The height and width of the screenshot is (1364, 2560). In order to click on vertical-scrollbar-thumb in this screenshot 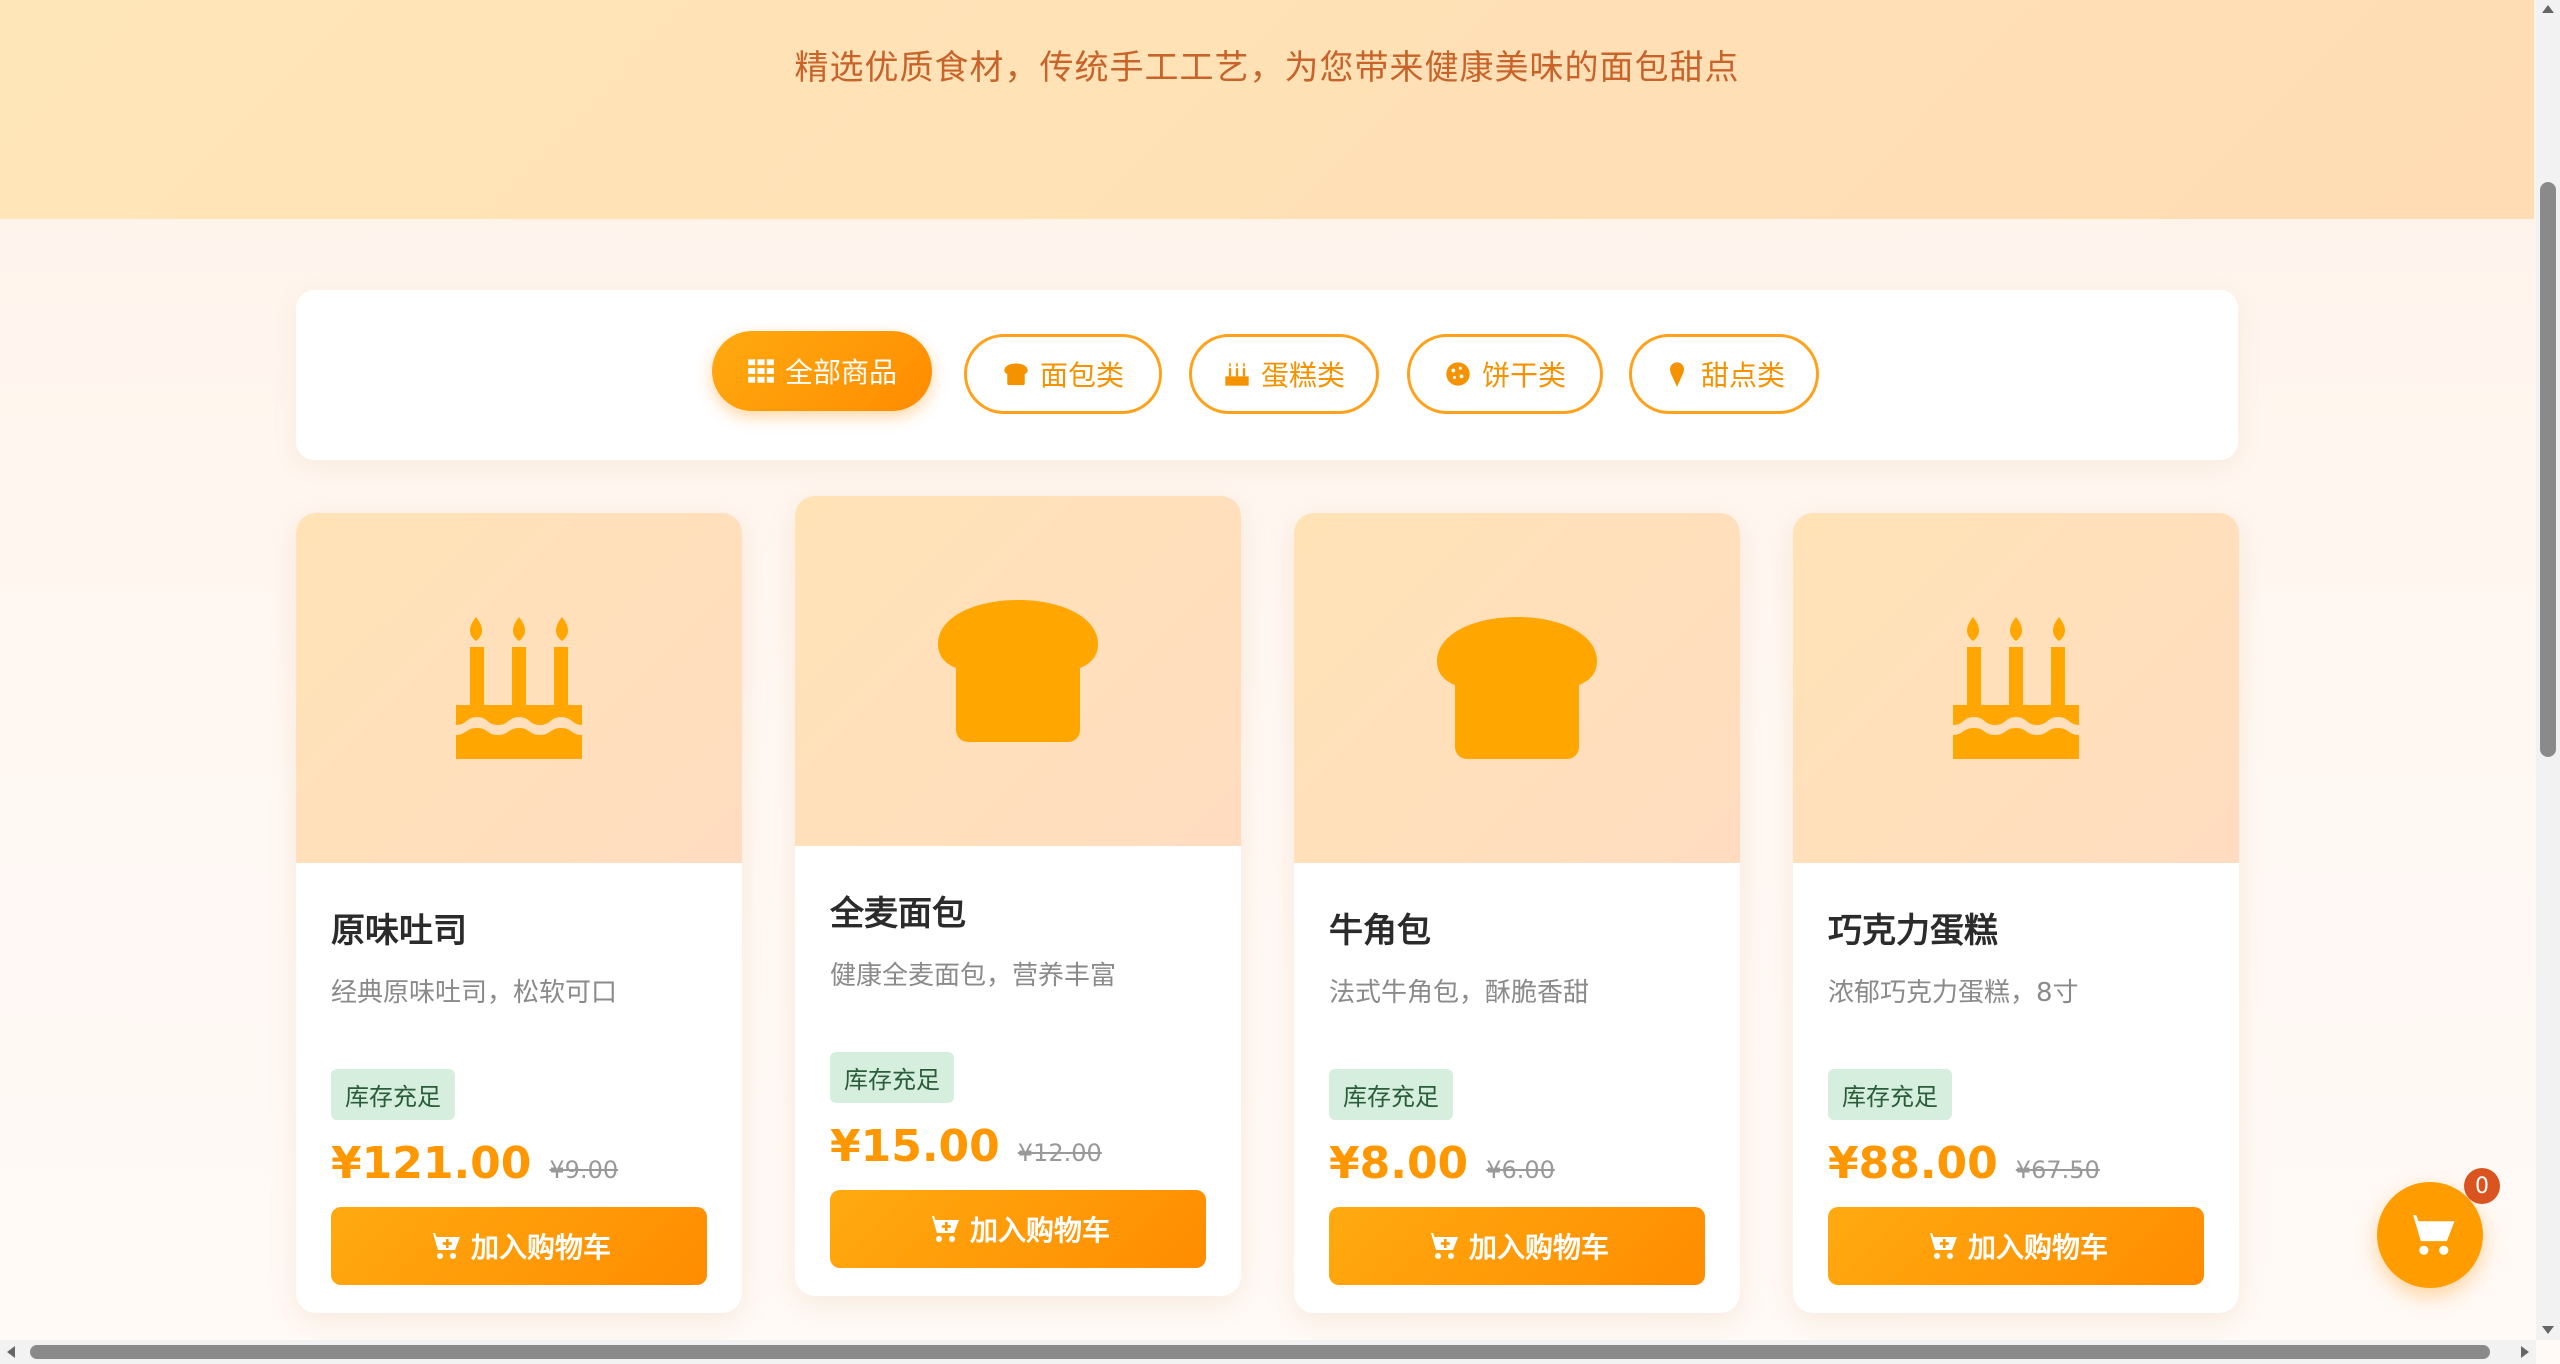, I will do `click(2548, 469)`.